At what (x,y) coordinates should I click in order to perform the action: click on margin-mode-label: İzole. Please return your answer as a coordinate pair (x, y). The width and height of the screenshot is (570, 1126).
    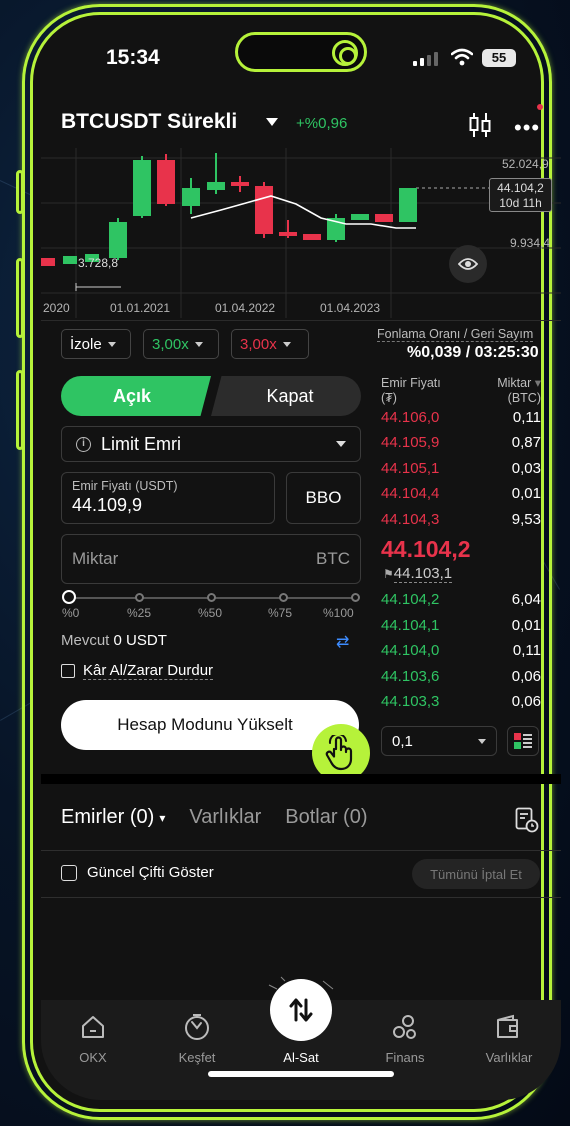
    Looking at the image, I should click on (86, 344).